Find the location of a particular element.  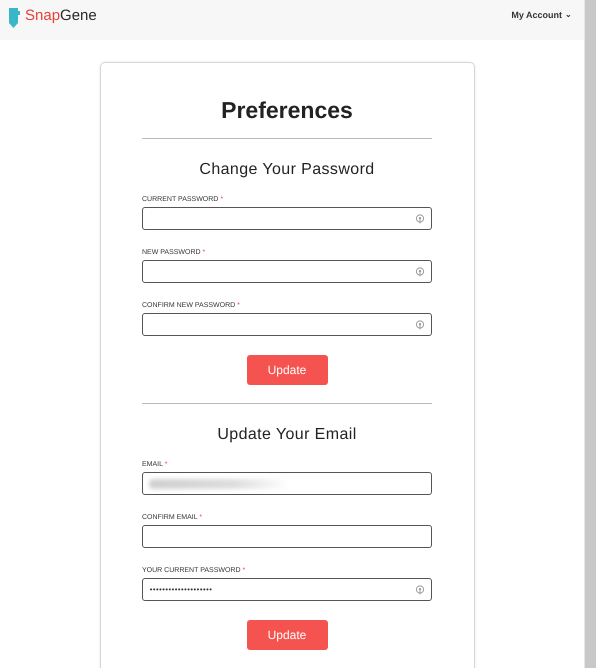

page-title: Preferences is located at coordinates (287, 110).